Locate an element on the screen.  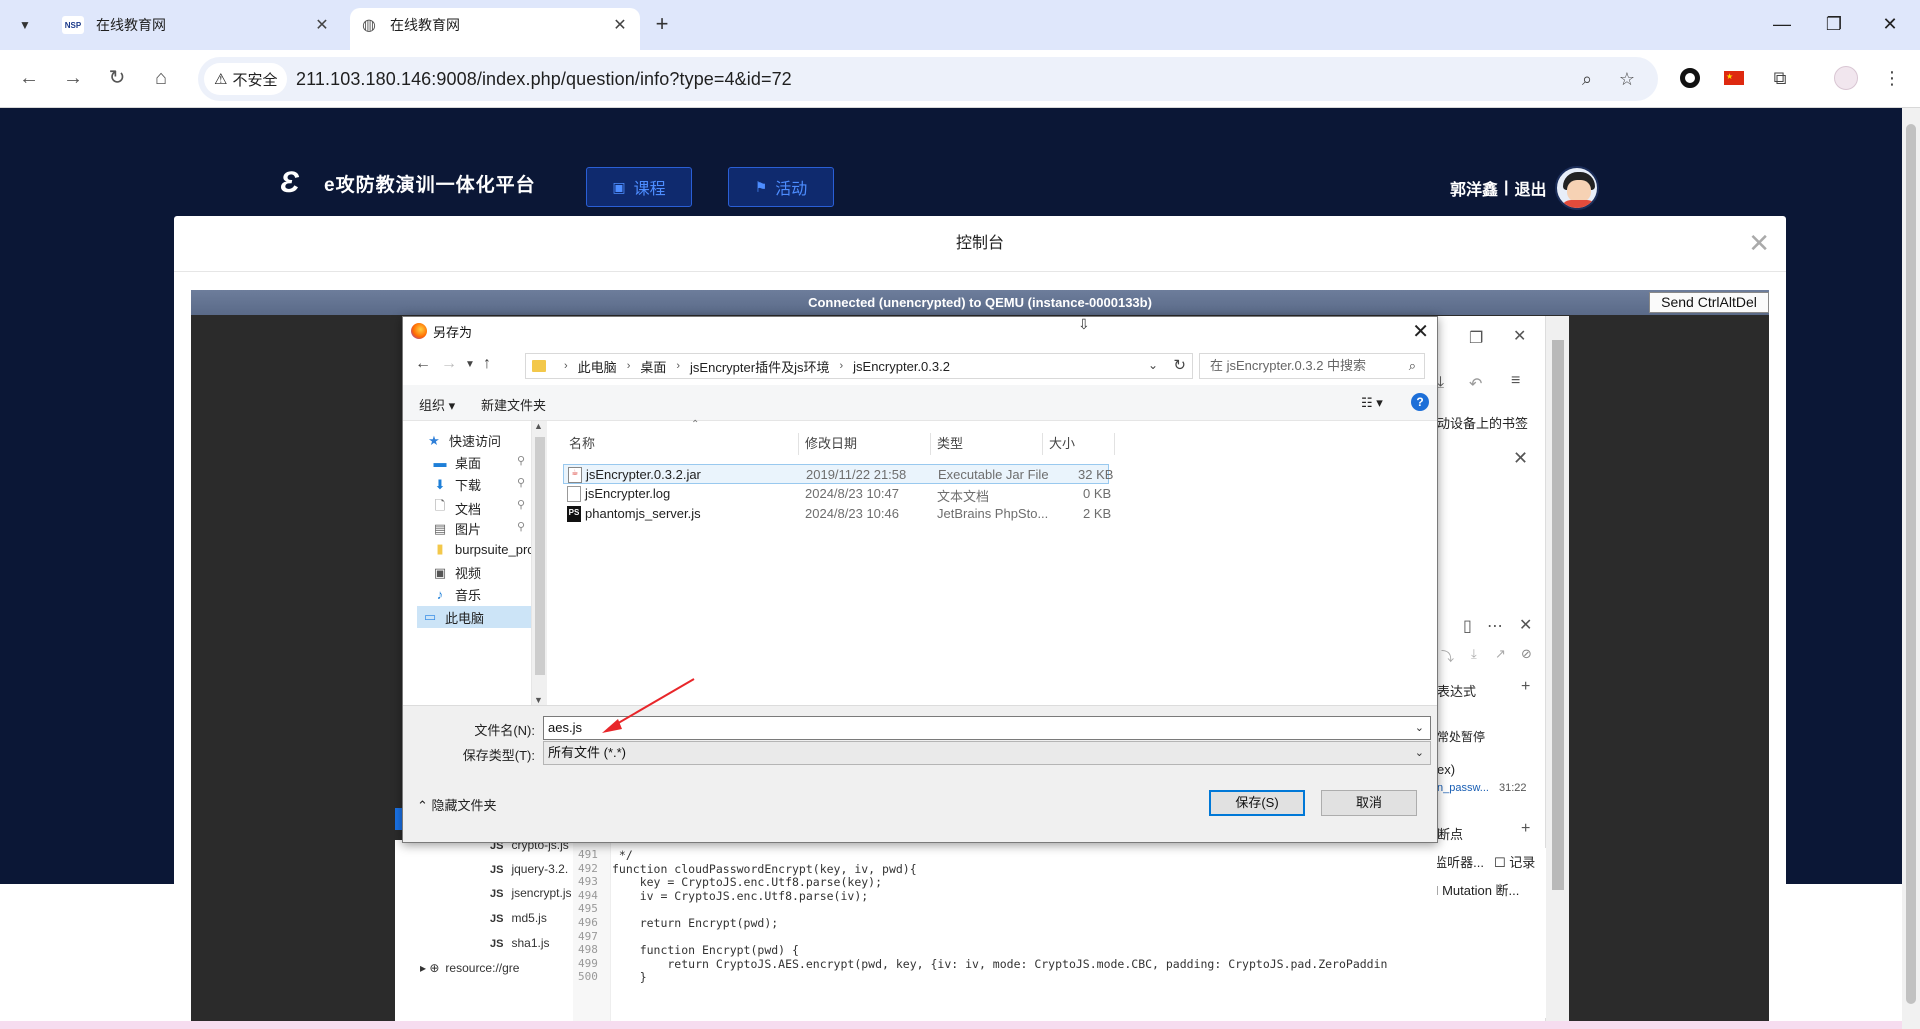
nav-burpsuite-folder: ▮ burpsuite_pro_ is located at coordinates (486, 549).